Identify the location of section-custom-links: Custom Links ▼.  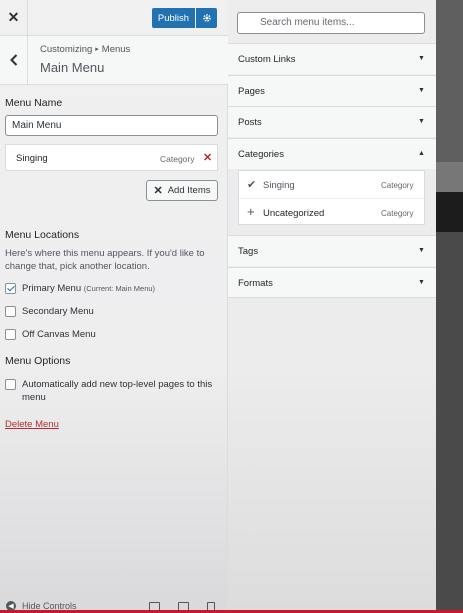
(332, 58).